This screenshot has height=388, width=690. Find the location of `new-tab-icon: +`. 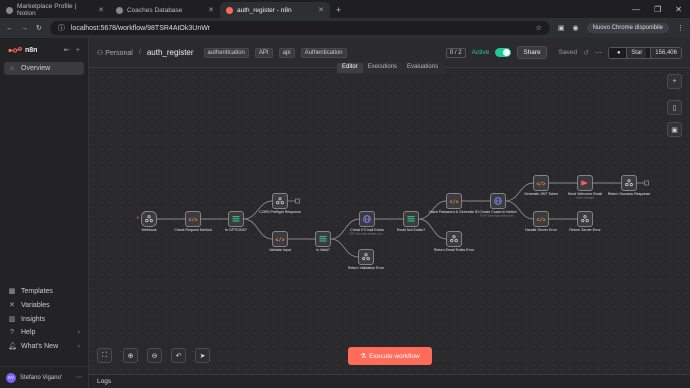

new-tab-icon: + is located at coordinates (338, 11).